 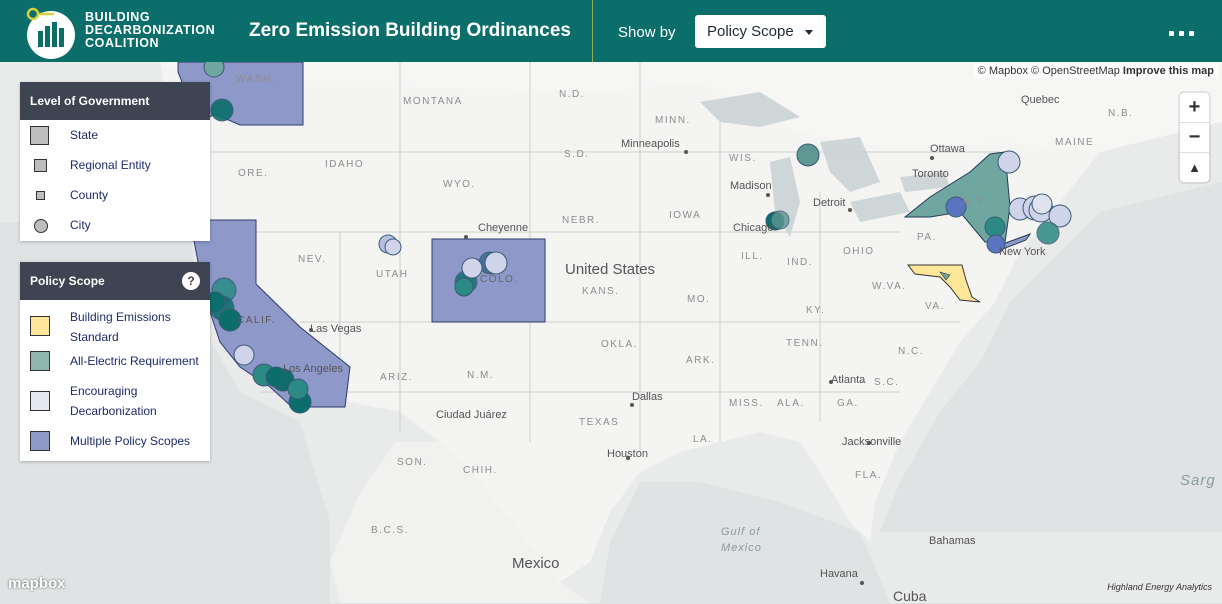 What do you see at coordinates (935, 306) in the screenshot?
I see `map-label-va: VA.` at bounding box center [935, 306].